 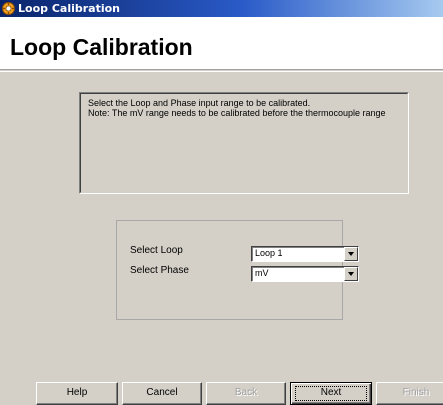 What do you see at coordinates (221, 43) in the screenshot?
I see `page-header: Loop Calibration` at bounding box center [221, 43].